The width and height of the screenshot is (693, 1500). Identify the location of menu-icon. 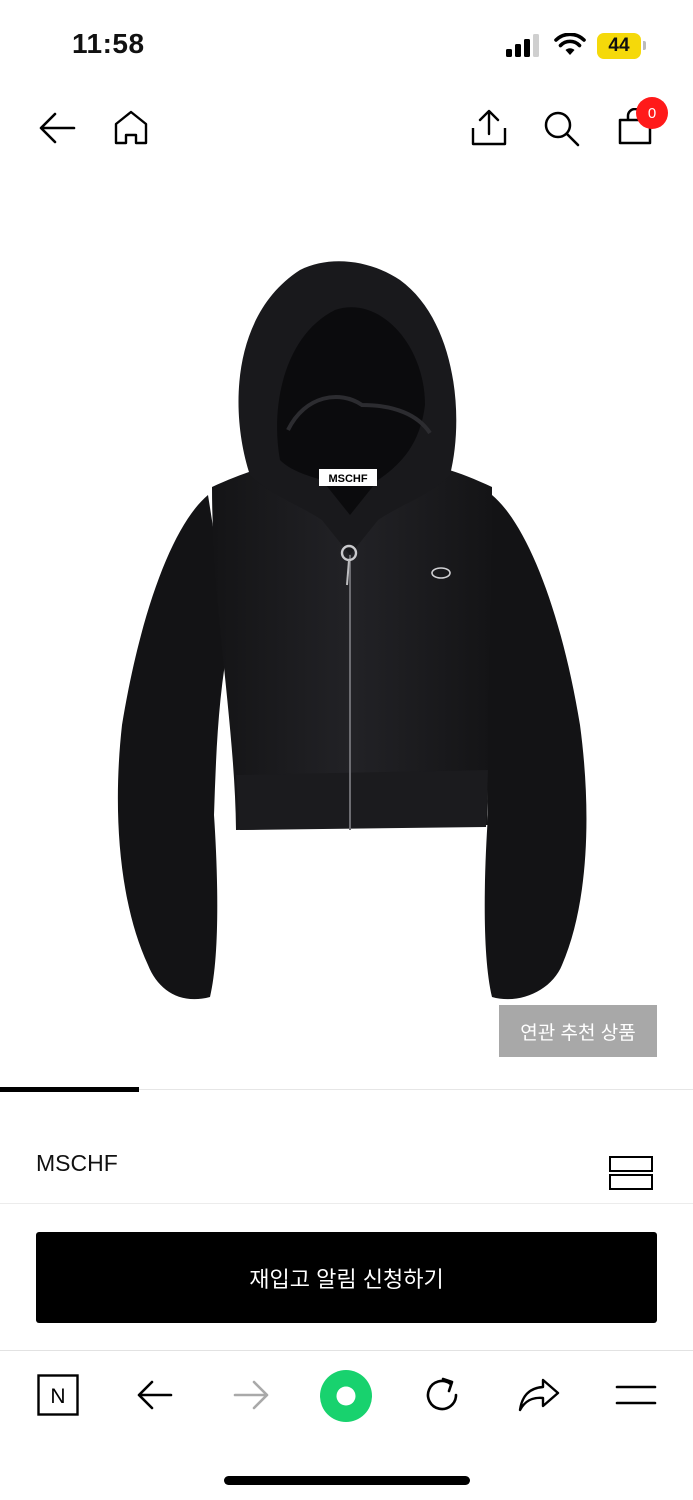
(636, 1395).